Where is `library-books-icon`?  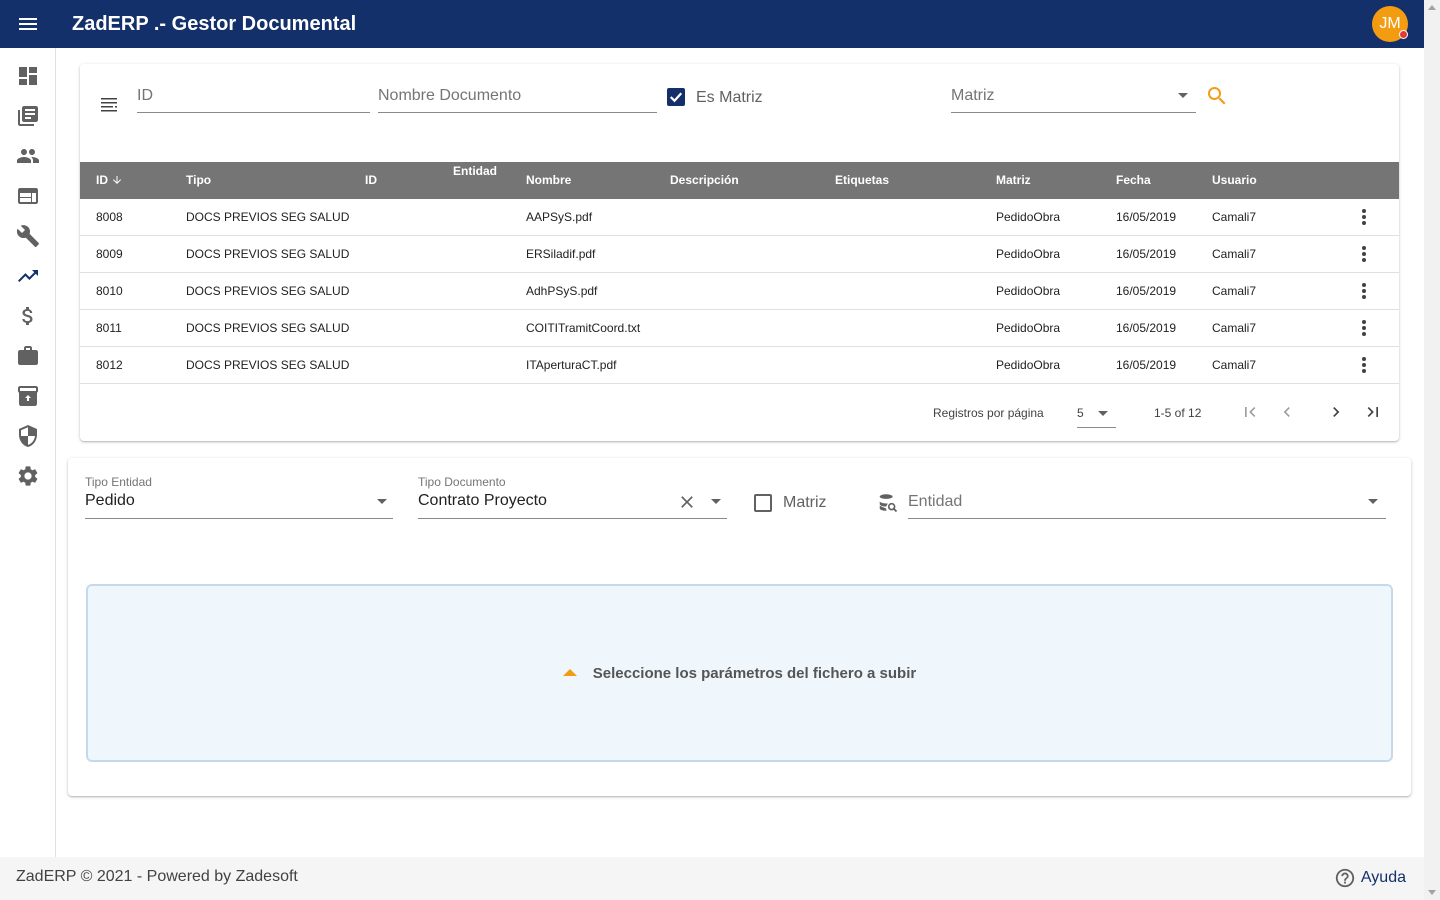 library-books-icon is located at coordinates (28, 116).